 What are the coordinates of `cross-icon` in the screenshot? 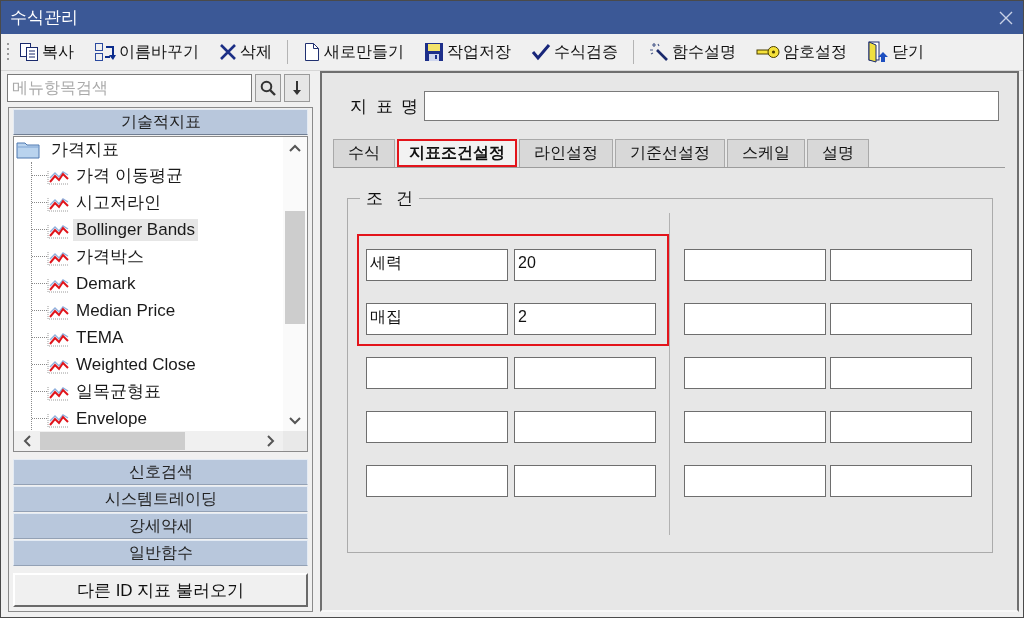 It's located at (228, 52).